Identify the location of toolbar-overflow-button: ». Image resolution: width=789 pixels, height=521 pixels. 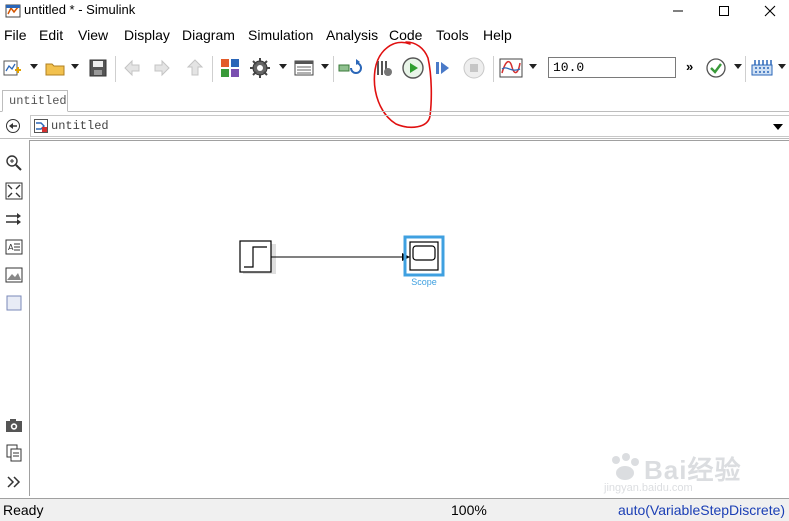
(689, 66).